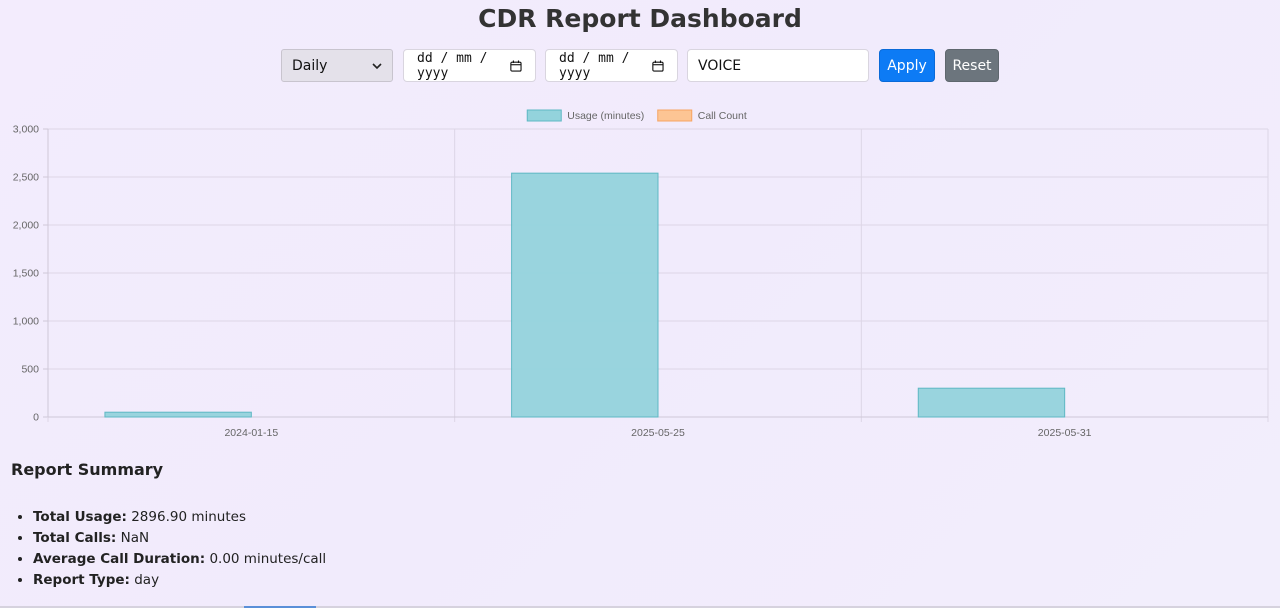 The image size is (1280, 608). I want to click on x-tick-label: 2025-05-25, so click(658, 433).